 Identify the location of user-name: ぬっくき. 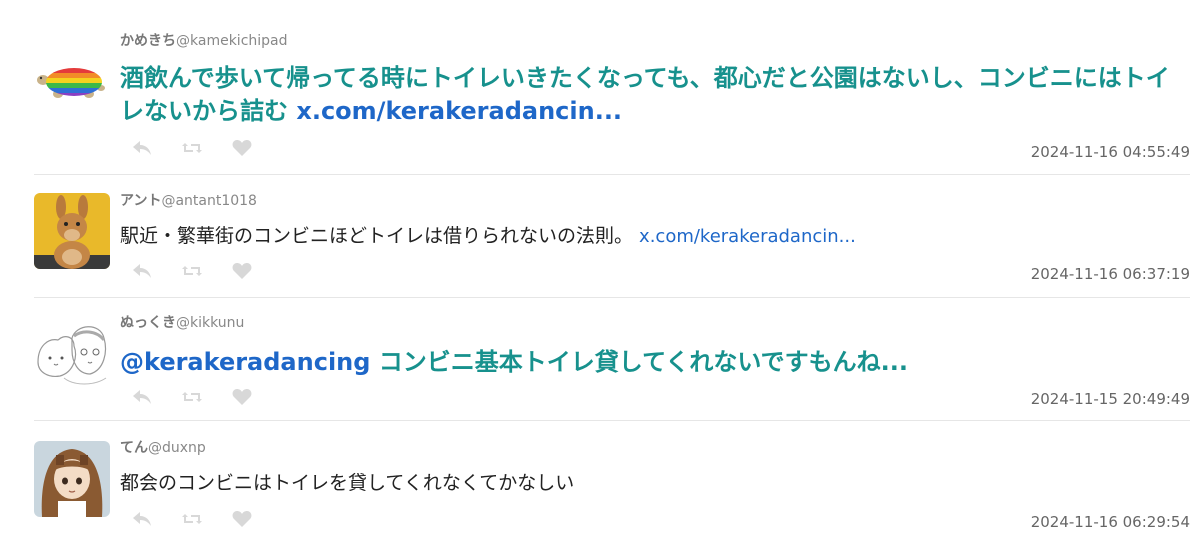
(148, 323).